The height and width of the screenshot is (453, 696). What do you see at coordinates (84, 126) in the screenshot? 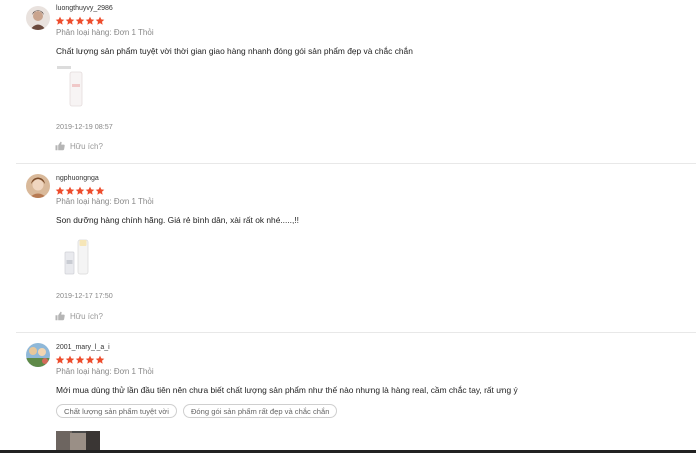
I see `review-date: 2019-12-19 08:57` at bounding box center [84, 126].